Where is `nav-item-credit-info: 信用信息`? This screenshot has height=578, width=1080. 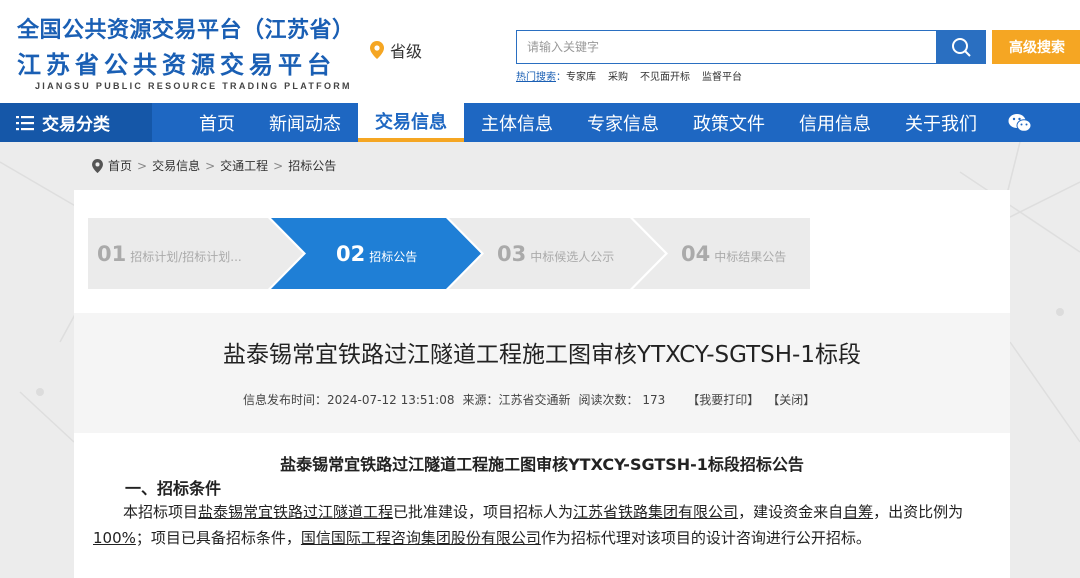 nav-item-credit-info: 信用信息 is located at coordinates (835, 122).